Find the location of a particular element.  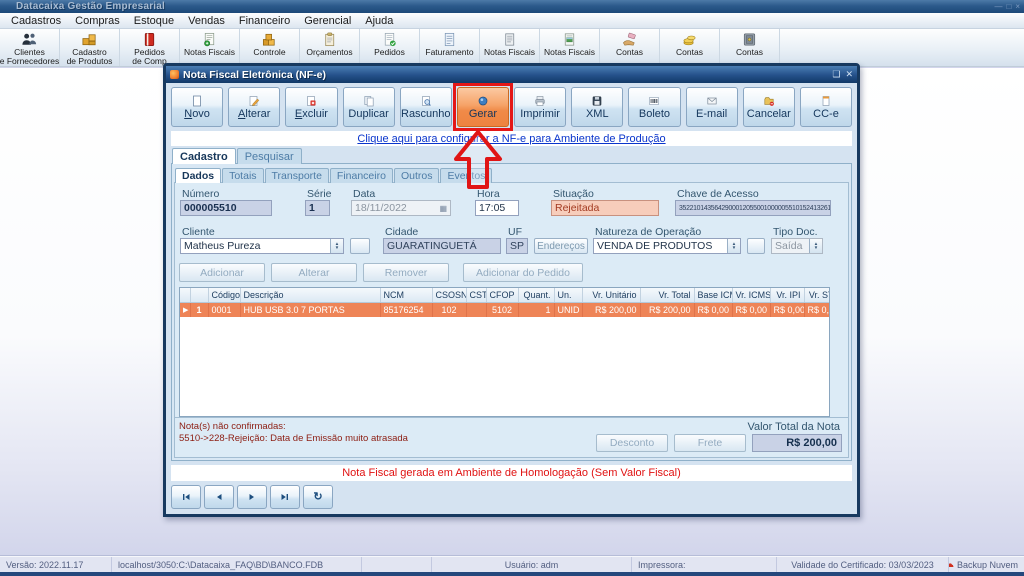

toolbar-notas-fiscais-servico: Notas Fiscais is located at coordinates (570, 47).